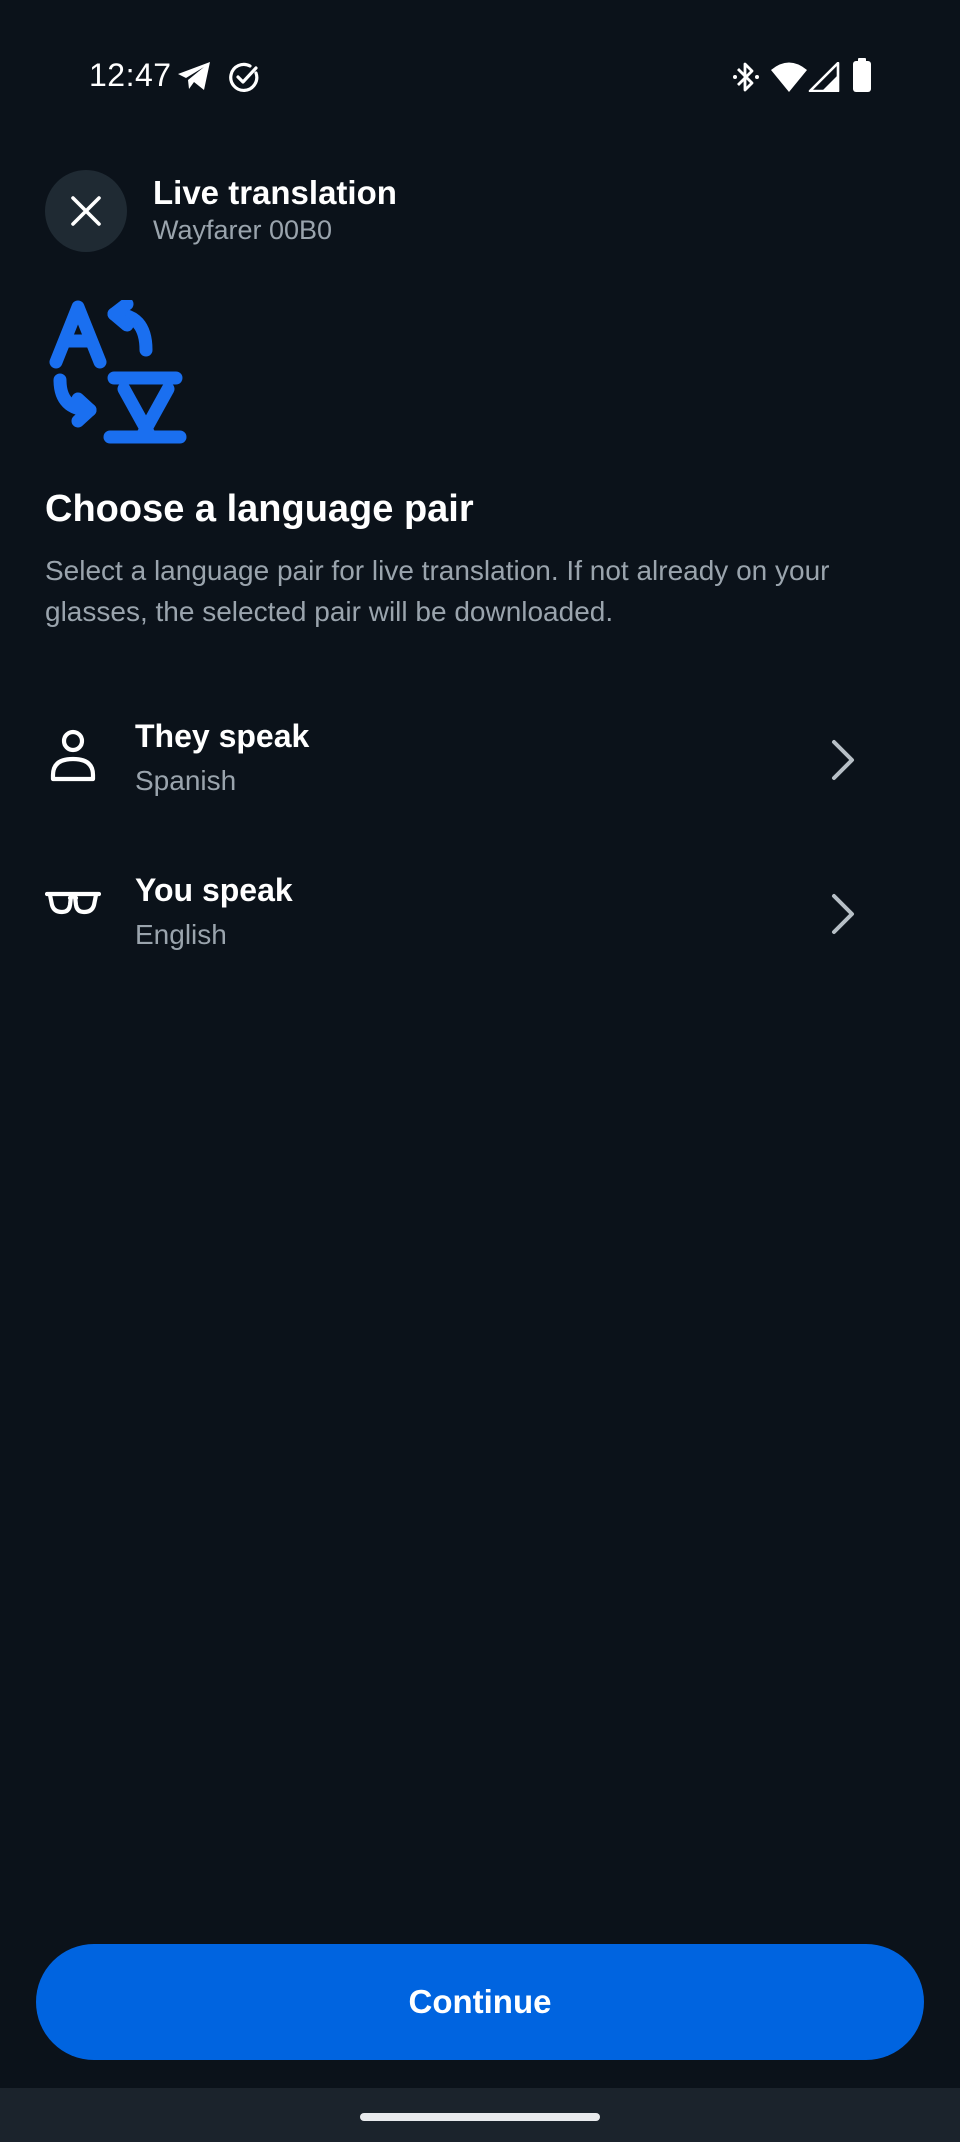  What do you see at coordinates (259, 509) in the screenshot?
I see `section-title: Choose a language pair` at bounding box center [259, 509].